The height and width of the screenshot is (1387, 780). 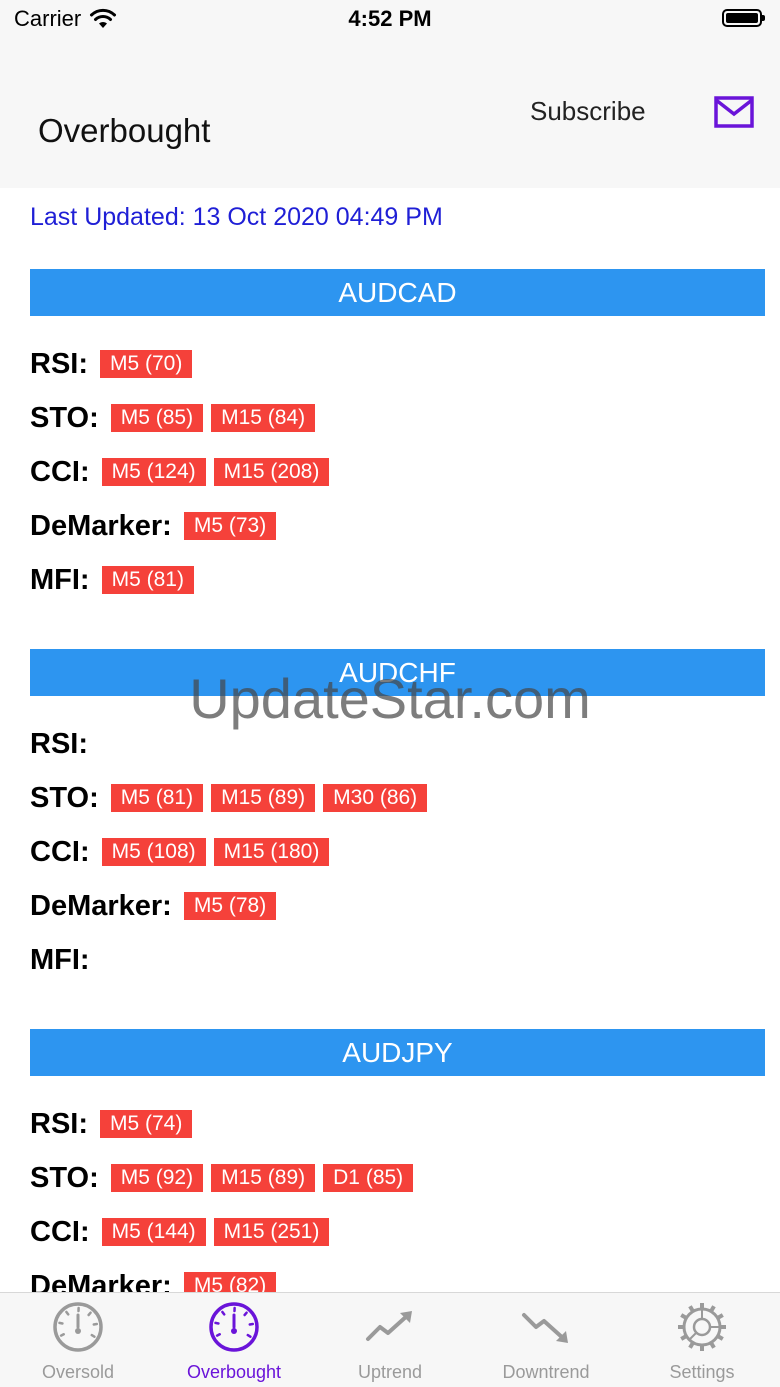 I want to click on tab-label: Oversold, so click(x=78, y=1372).